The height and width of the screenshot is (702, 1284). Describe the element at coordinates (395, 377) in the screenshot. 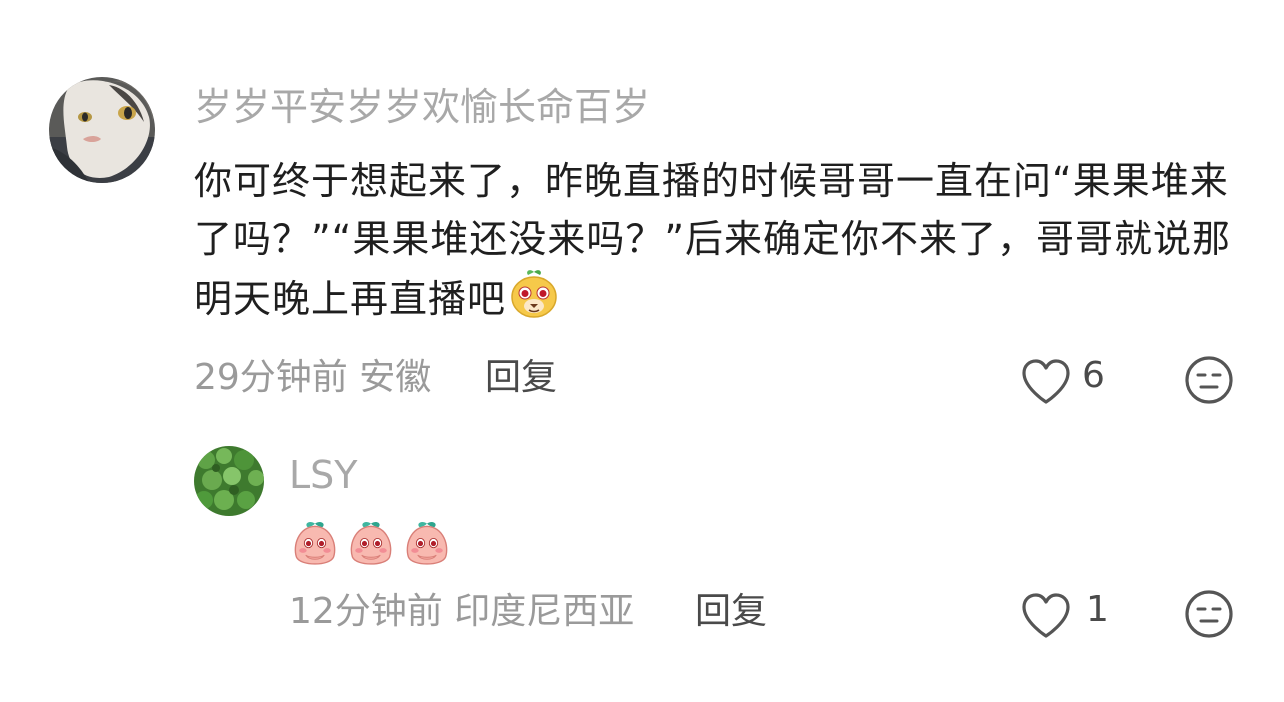

I see `comment-location: 安徽` at that location.